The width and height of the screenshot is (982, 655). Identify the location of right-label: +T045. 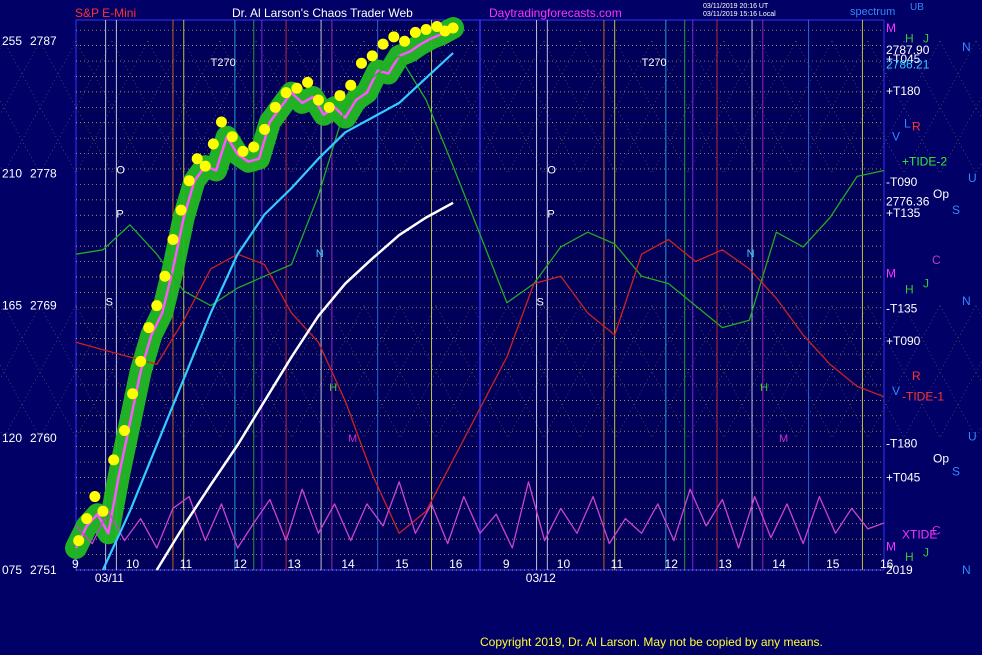
(903, 477).